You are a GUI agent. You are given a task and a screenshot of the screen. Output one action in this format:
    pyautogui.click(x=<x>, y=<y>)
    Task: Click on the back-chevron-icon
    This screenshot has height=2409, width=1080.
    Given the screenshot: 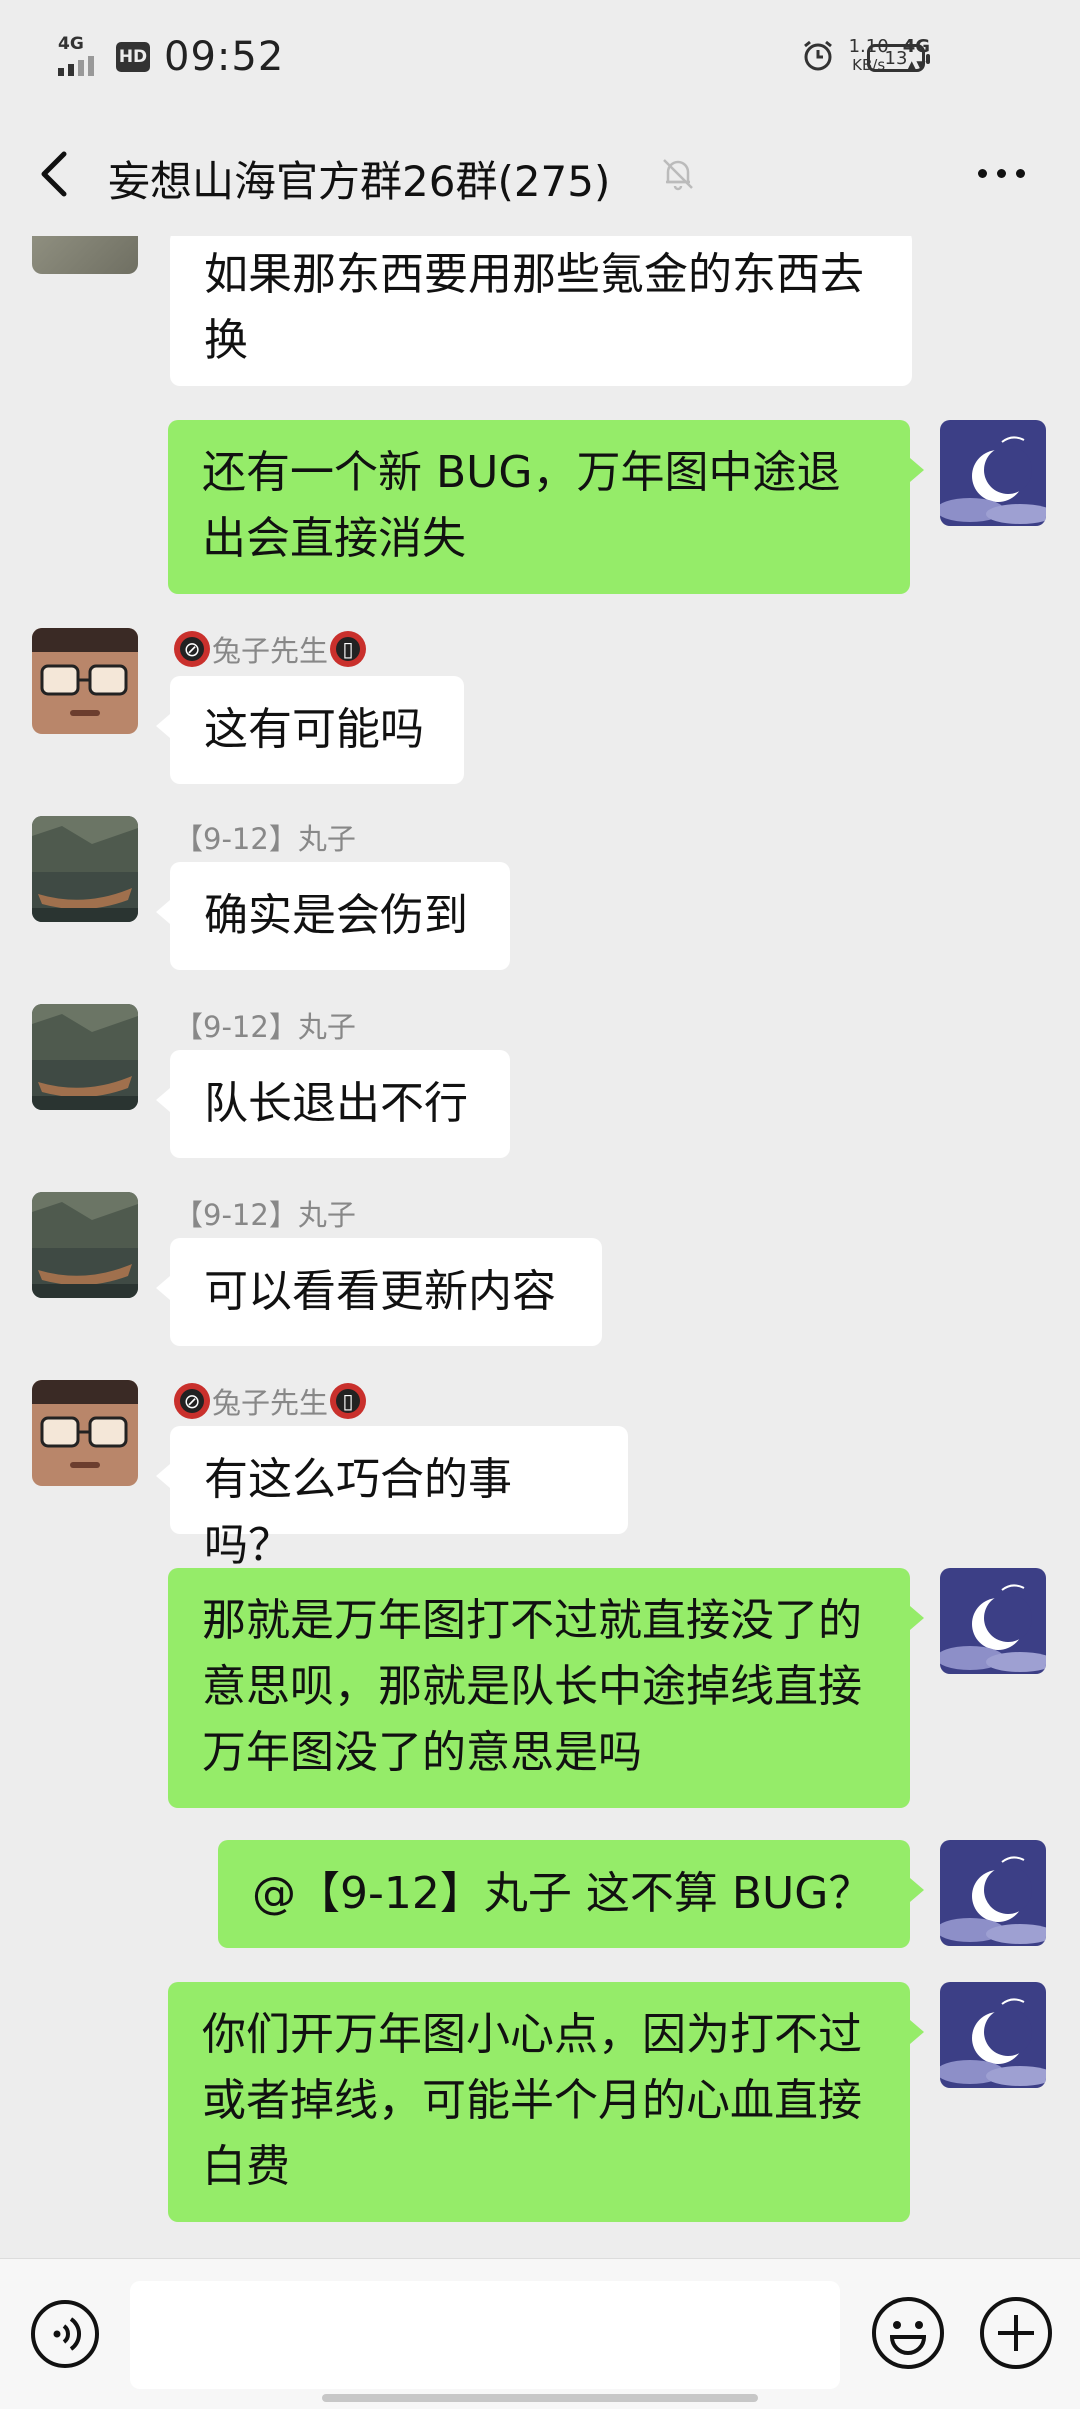 What is the action you would take?
    pyautogui.click(x=55, y=174)
    